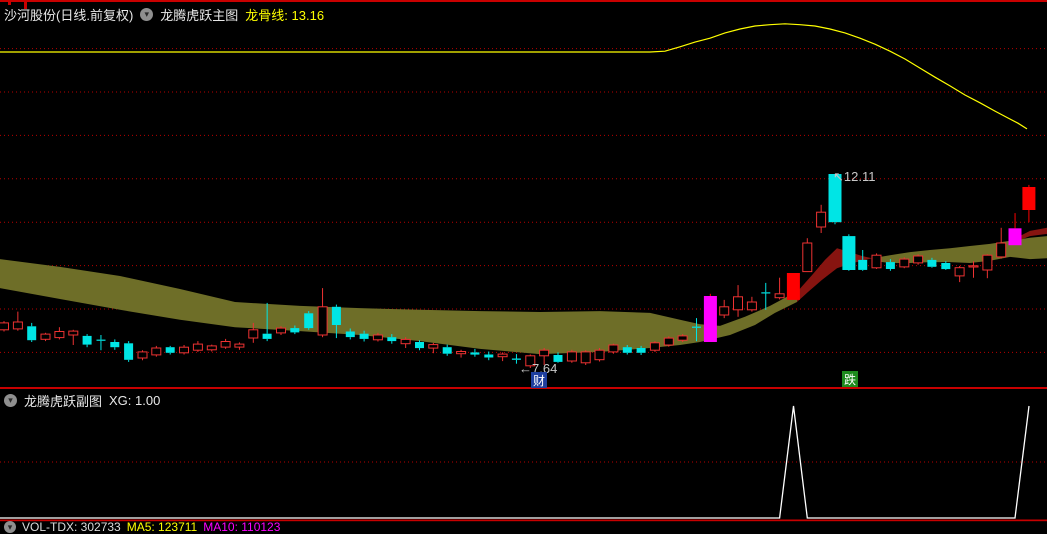 The height and width of the screenshot is (534, 1047). Describe the element at coordinates (398, 307) in the screenshot. I see `band-olive-left` at that location.